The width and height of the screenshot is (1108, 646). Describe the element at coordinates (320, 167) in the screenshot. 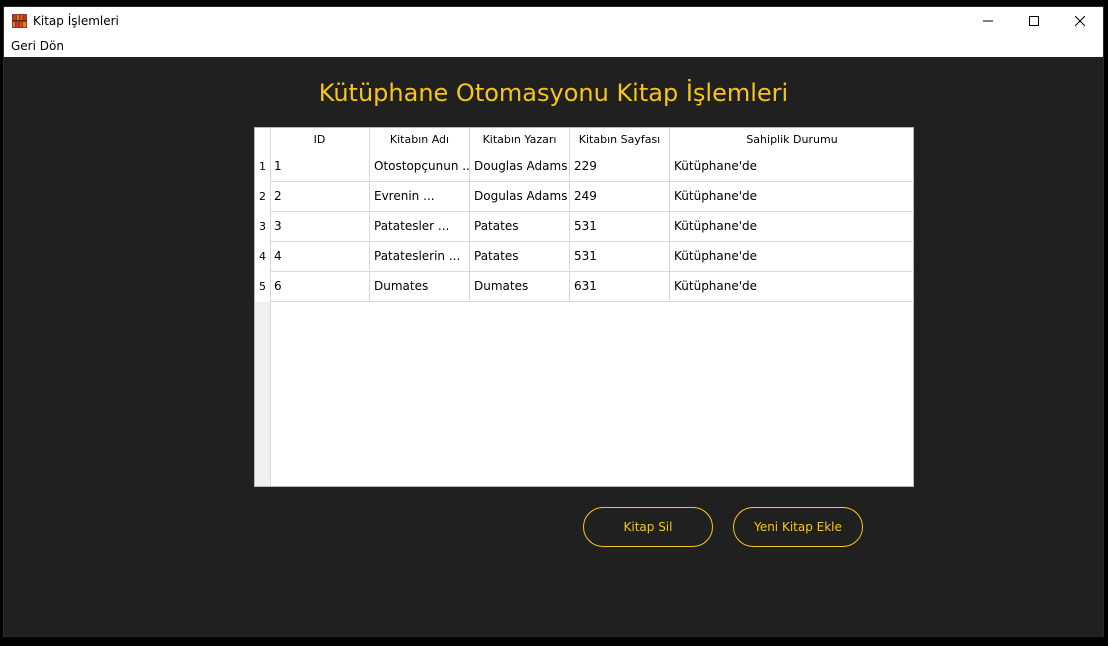

I see `cell-id: 1` at that location.